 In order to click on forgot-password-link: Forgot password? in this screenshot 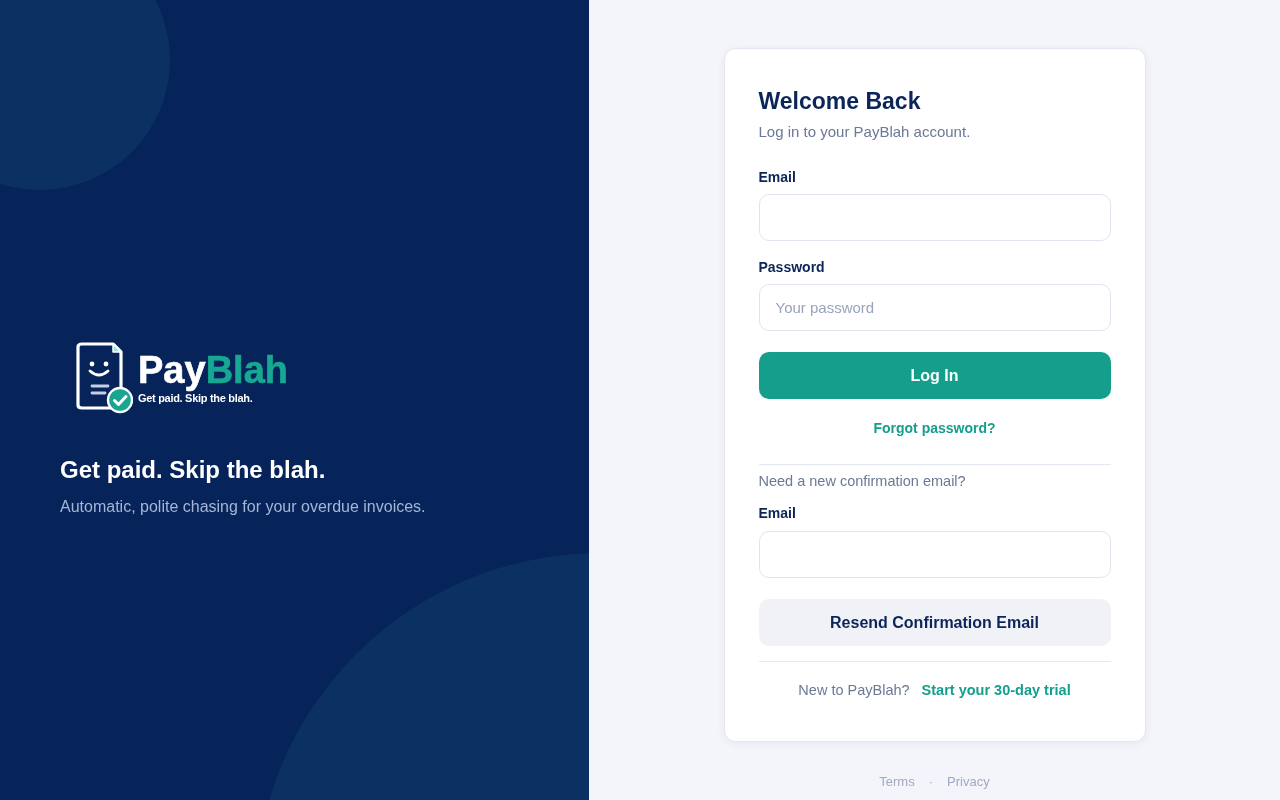, I will do `click(934, 428)`.